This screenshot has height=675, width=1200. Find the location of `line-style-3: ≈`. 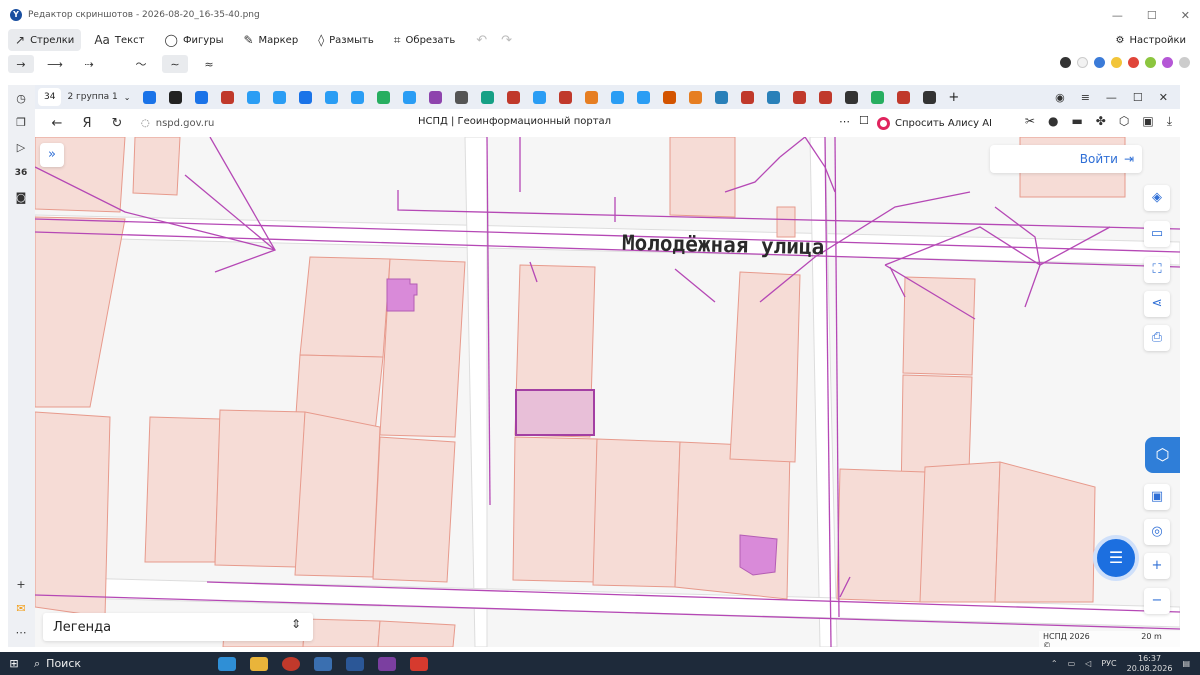

line-style-3: ≈ is located at coordinates (209, 64).